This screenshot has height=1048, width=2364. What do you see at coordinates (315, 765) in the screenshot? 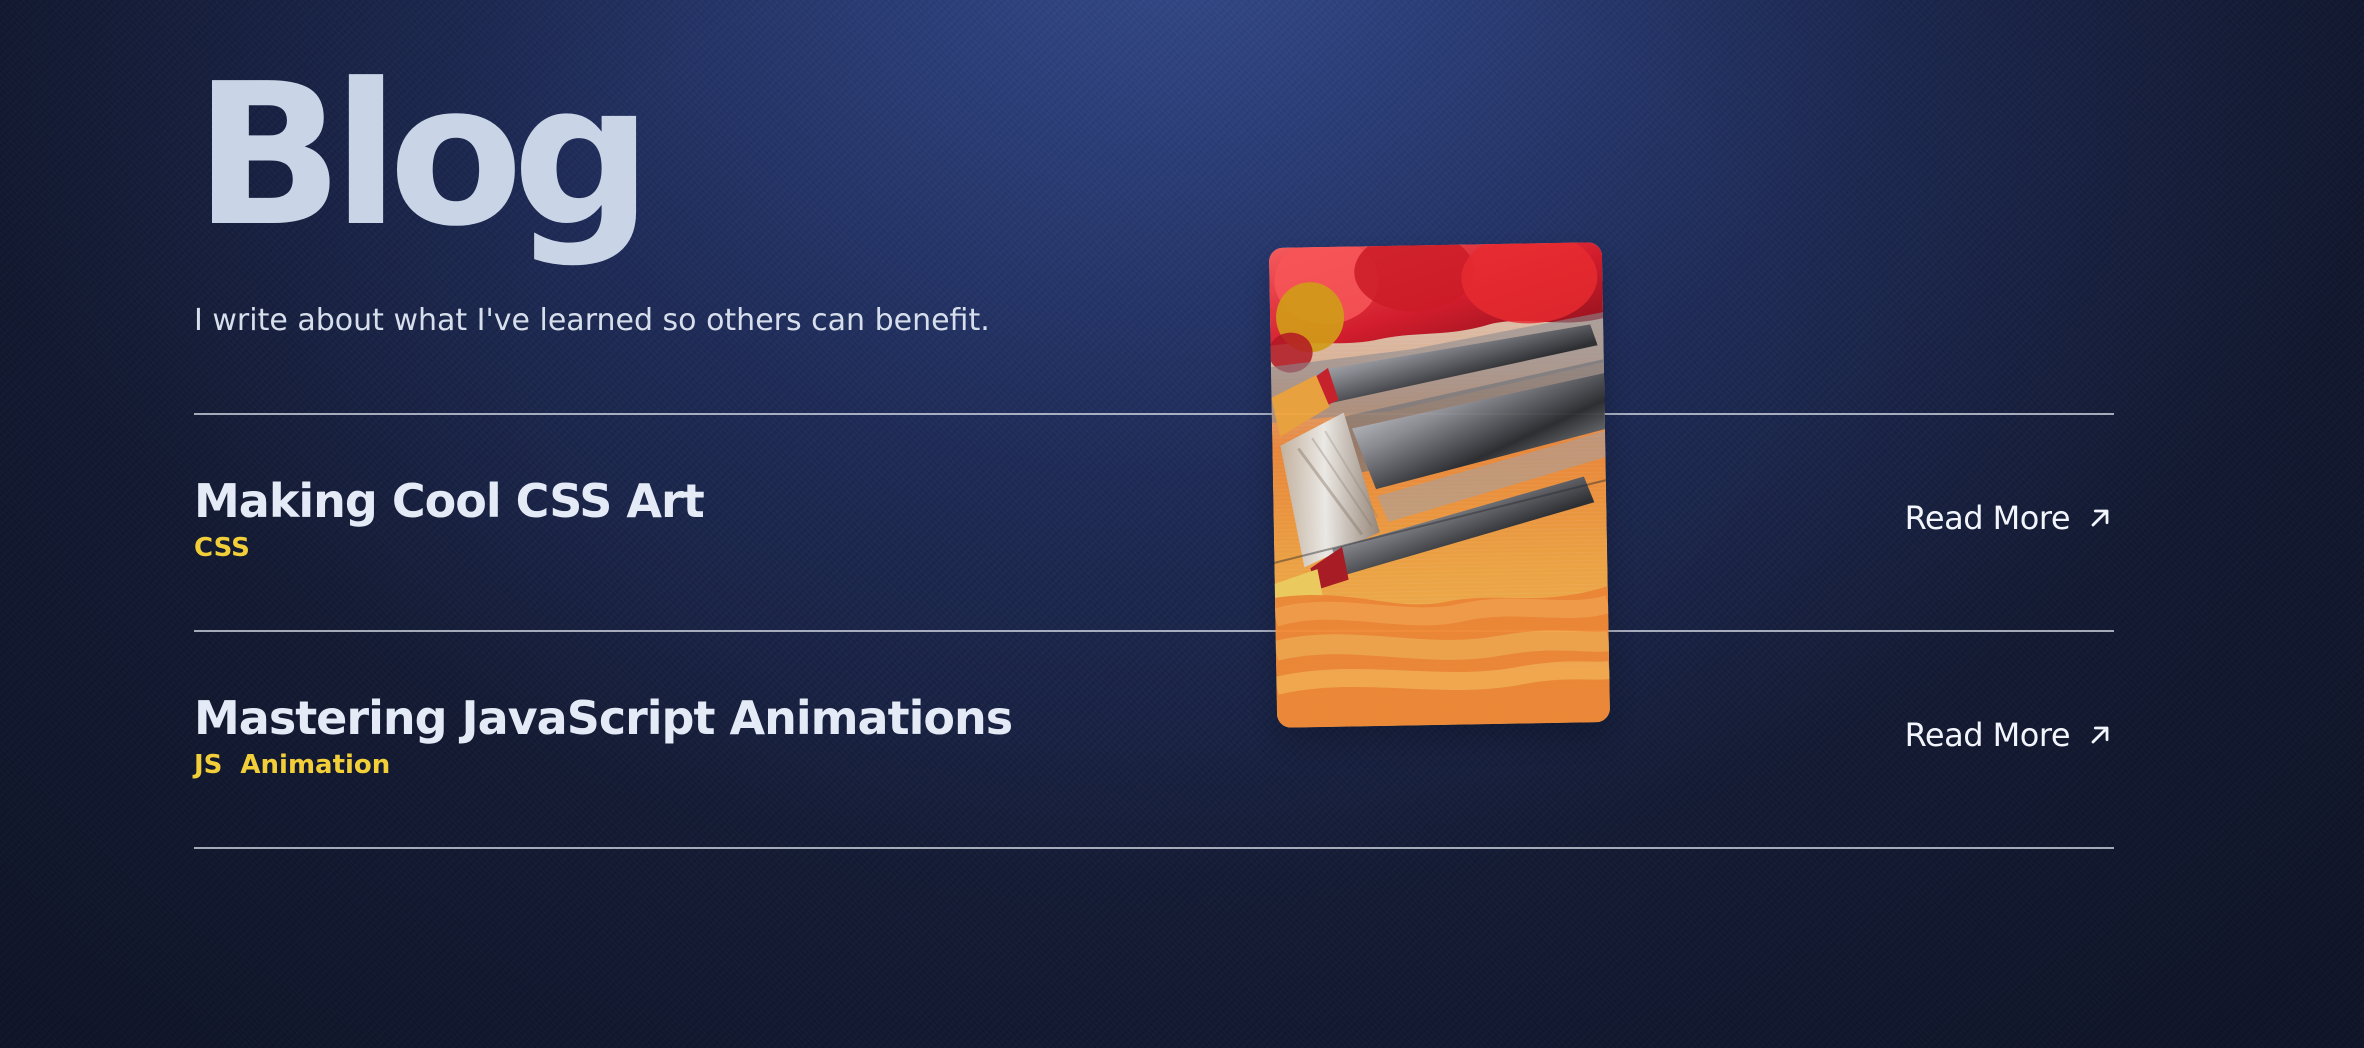
I see `post-tag: Animation` at bounding box center [315, 765].